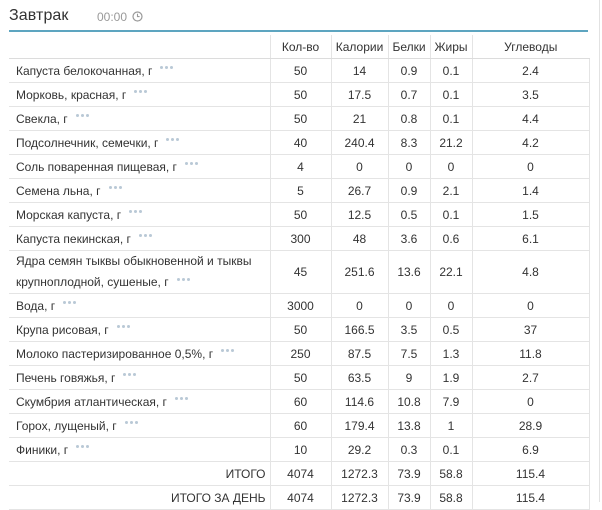 This screenshot has width=602, height=510. I want to click on protein-cell: 0.5, so click(408, 214).